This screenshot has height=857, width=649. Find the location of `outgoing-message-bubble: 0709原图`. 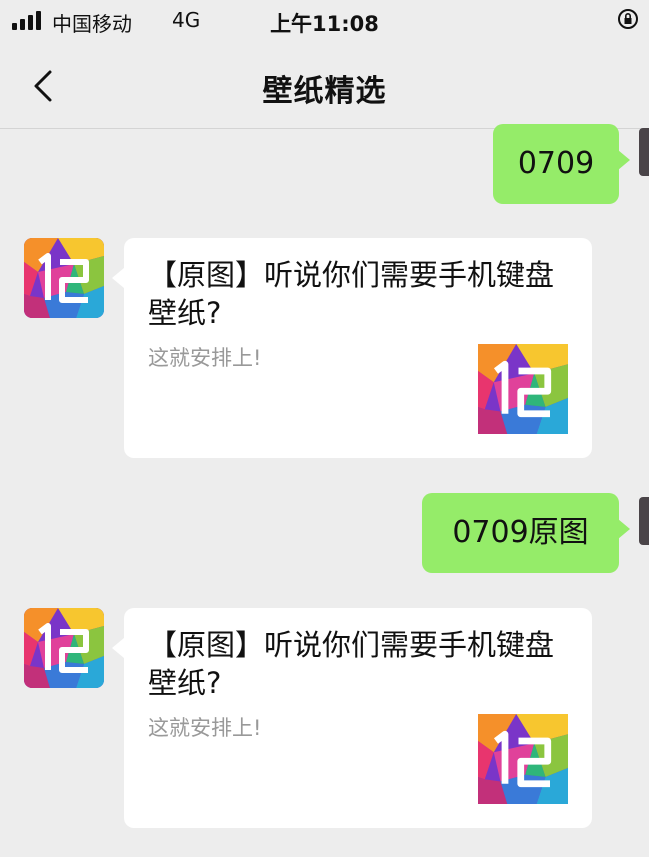

outgoing-message-bubble: 0709原图 is located at coordinates (526, 533).